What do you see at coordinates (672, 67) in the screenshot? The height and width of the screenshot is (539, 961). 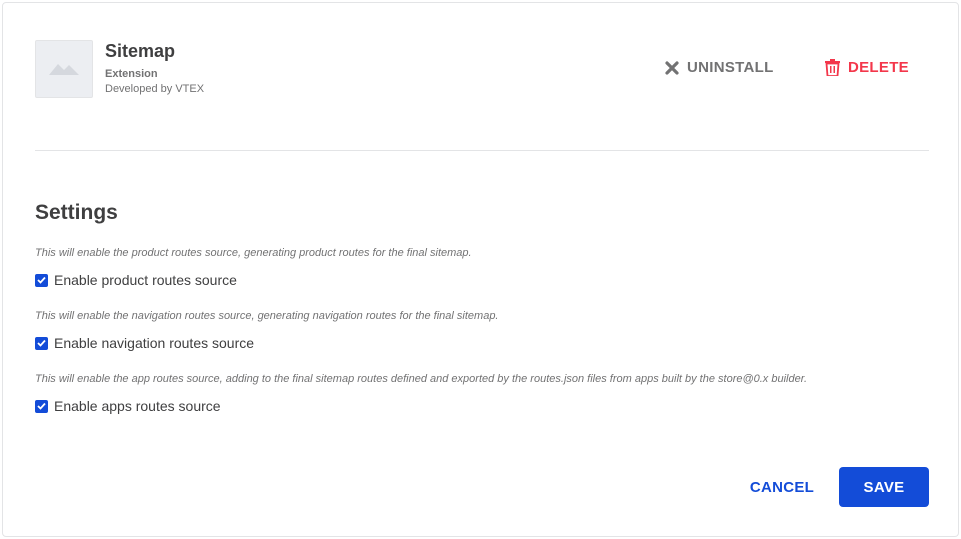 I see `close-icon` at bounding box center [672, 67].